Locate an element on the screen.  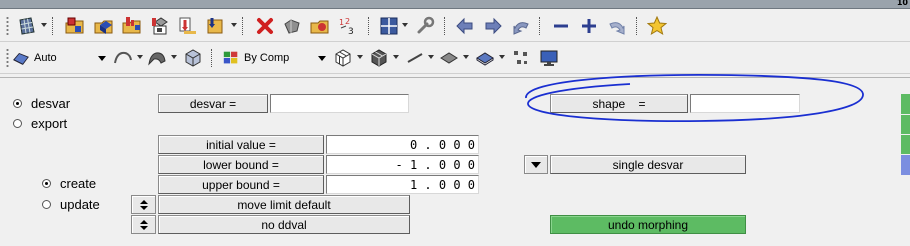
display-mode-label: Auto is located at coordinates (45, 58).